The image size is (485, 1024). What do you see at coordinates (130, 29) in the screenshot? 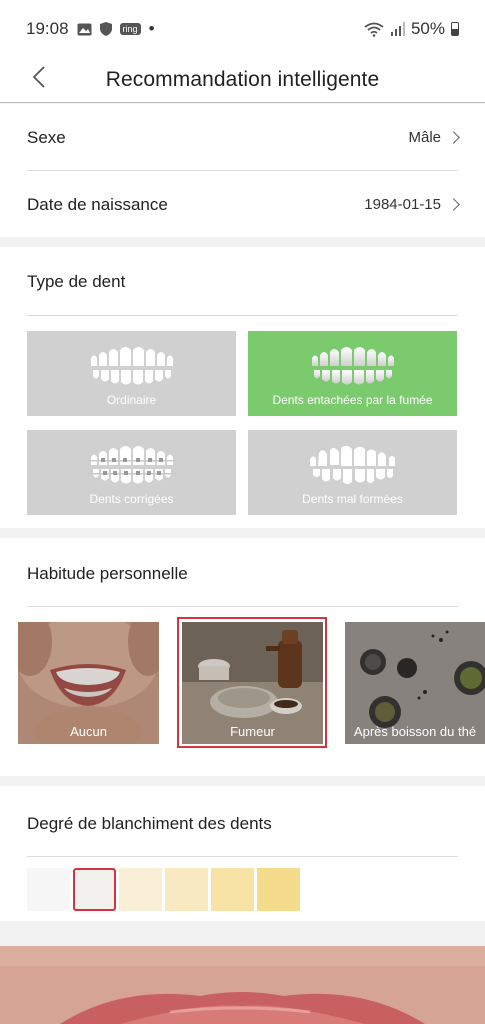
I see `ring-app-icon: ring` at bounding box center [130, 29].